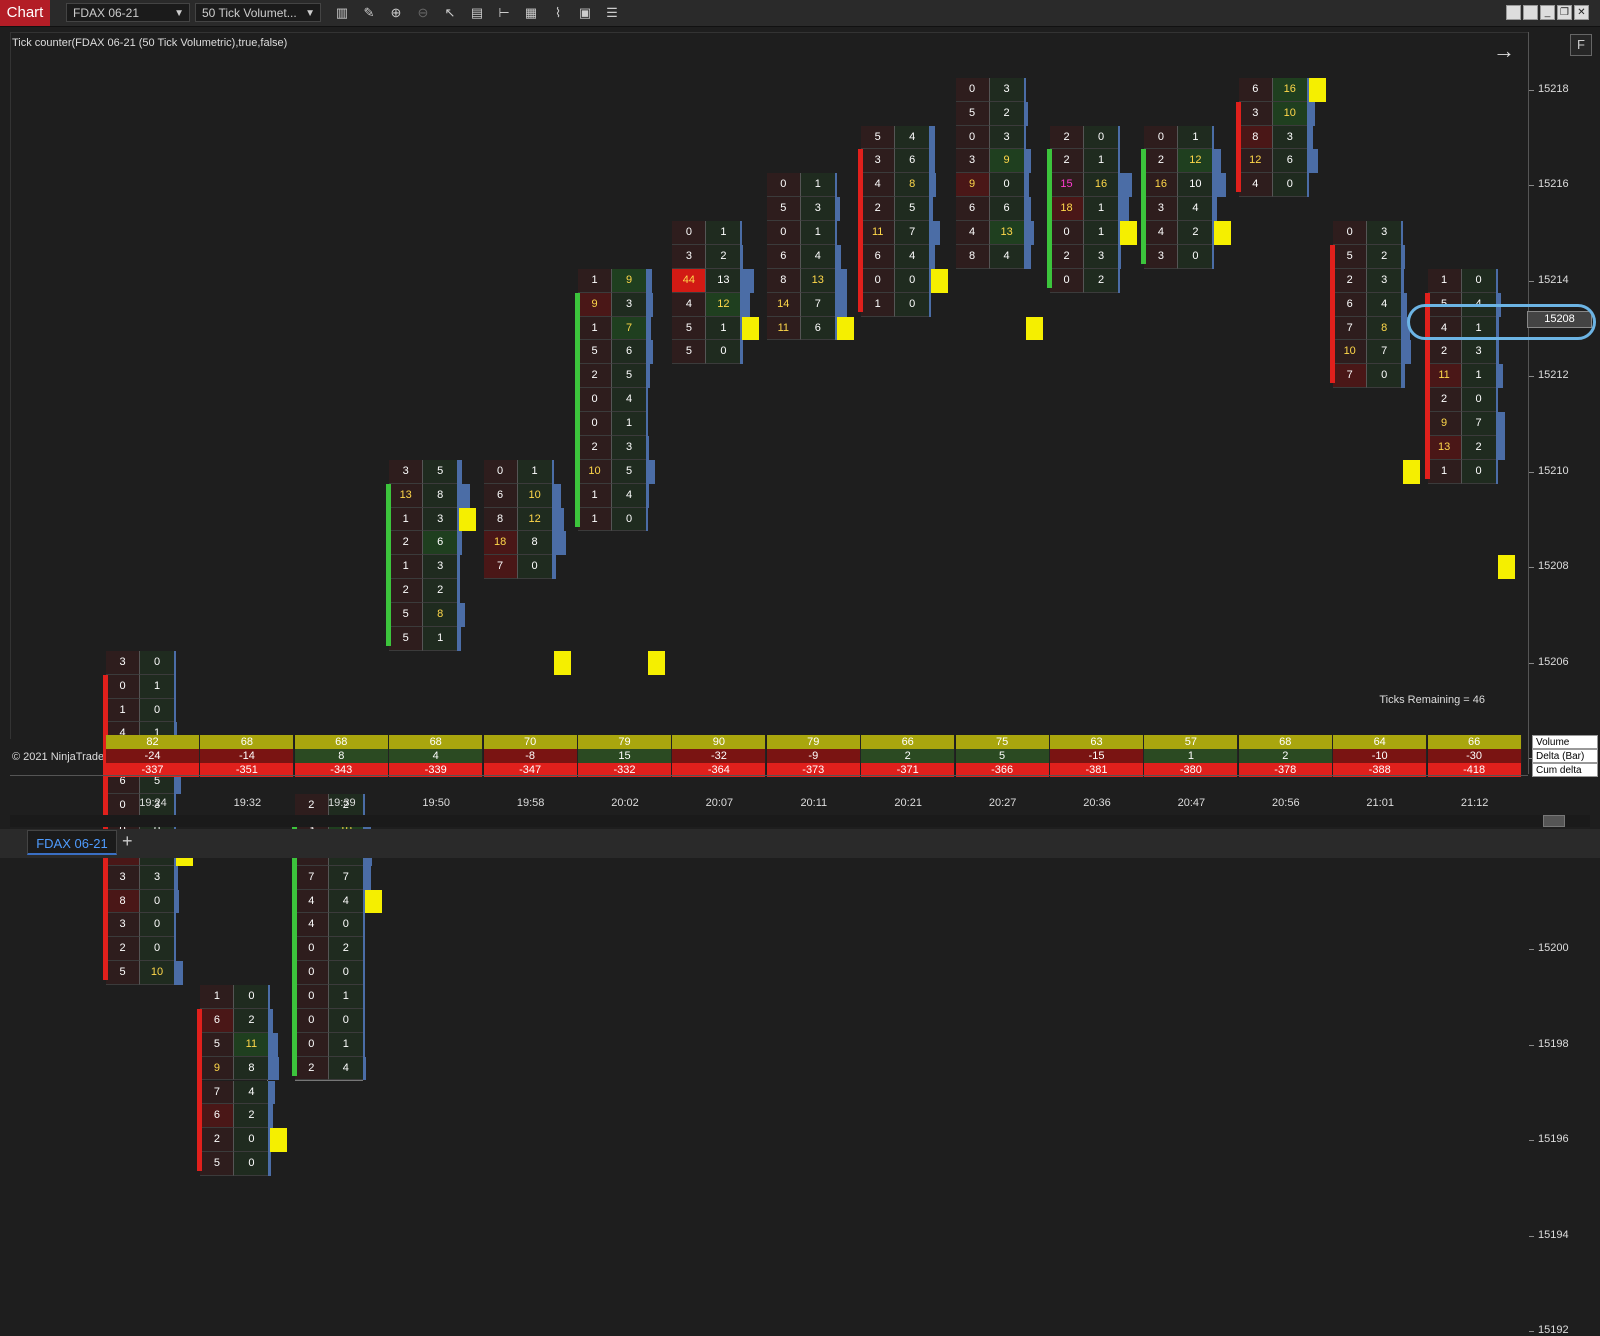 The width and height of the screenshot is (1600, 1336). What do you see at coordinates (912, 209) in the screenshot?
I see `ask-cell: 5` at bounding box center [912, 209].